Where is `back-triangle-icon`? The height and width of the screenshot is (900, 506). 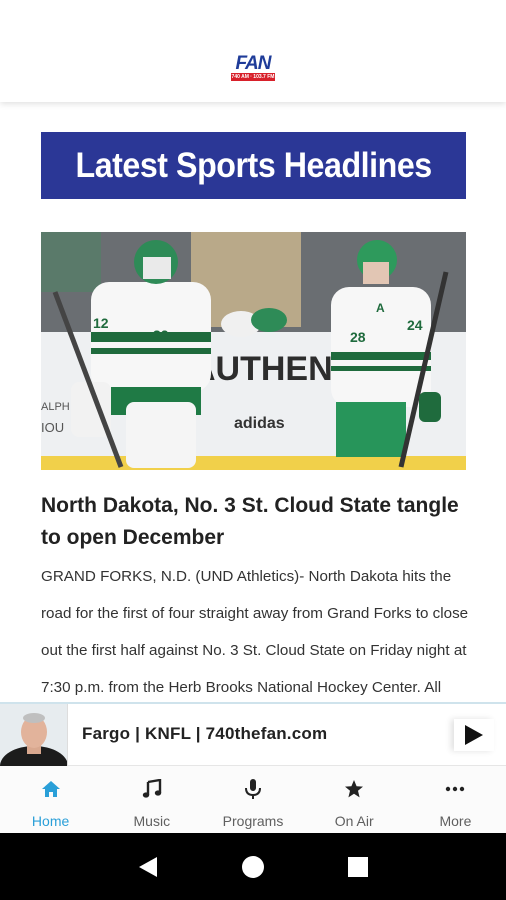 back-triangle-icon is located at coordinates (147, 866).